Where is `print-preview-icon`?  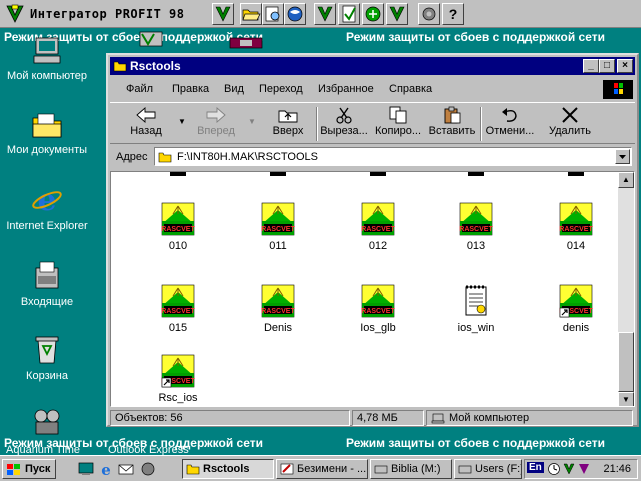
print-preview-icon is located at coordinates (273, 14).